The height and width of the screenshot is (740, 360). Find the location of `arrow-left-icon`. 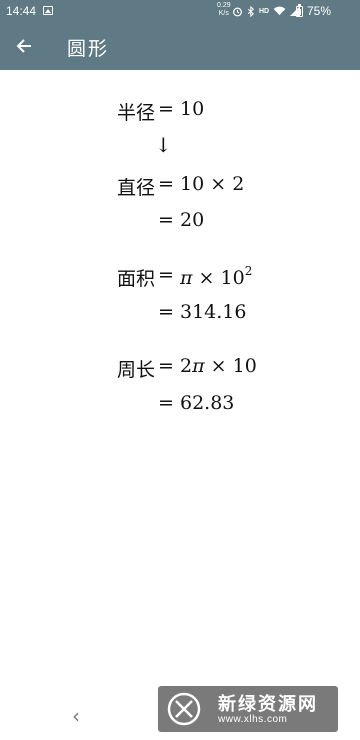

arrow-left-icon is located at coordinates (23, 46).